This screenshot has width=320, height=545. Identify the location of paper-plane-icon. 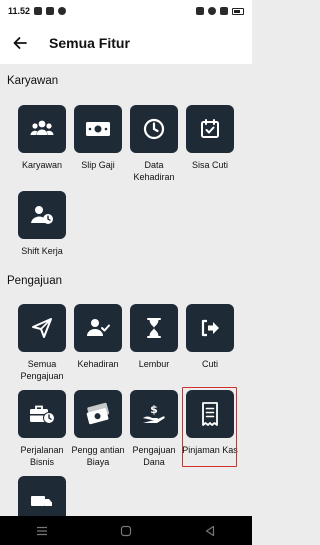
(42, 328).